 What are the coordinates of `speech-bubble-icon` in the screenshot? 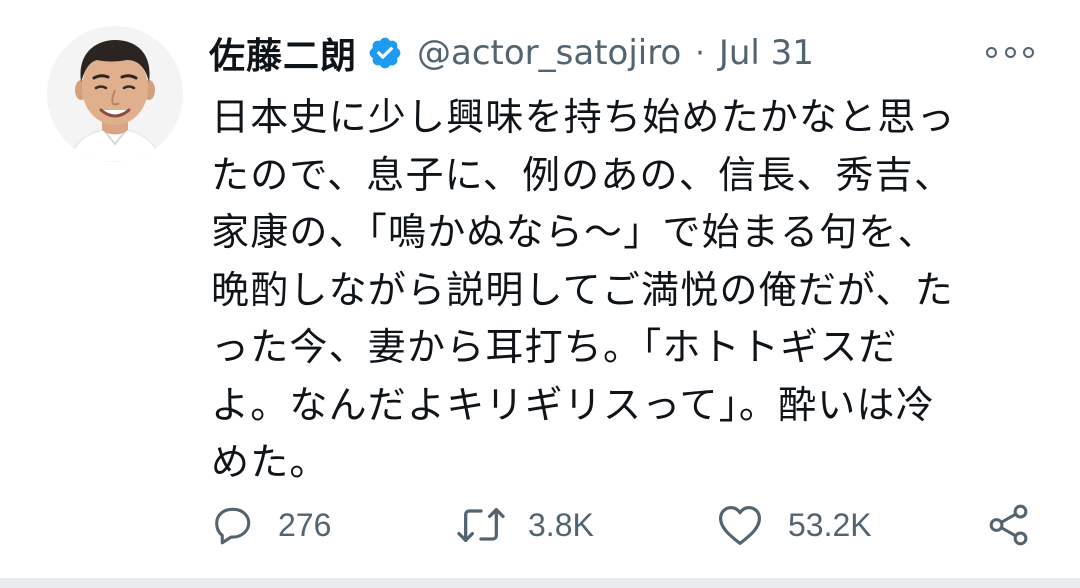 It's located at (233, 526).